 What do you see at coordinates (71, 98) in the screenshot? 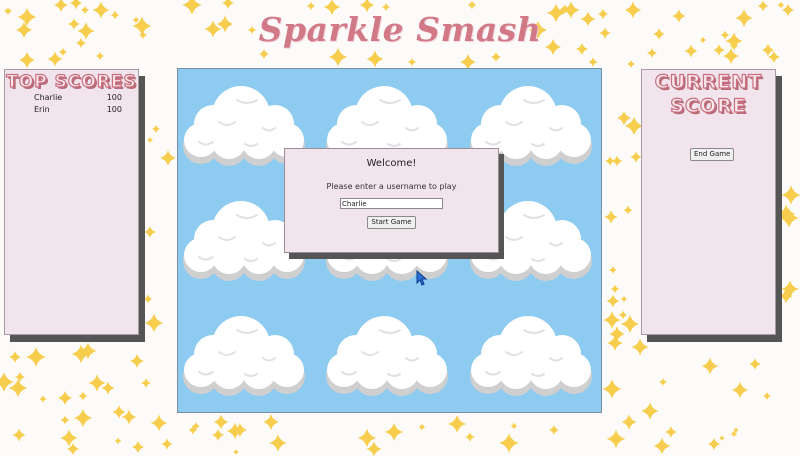
I see `score-row: Charlie 100` at bounding box center [71, 98].